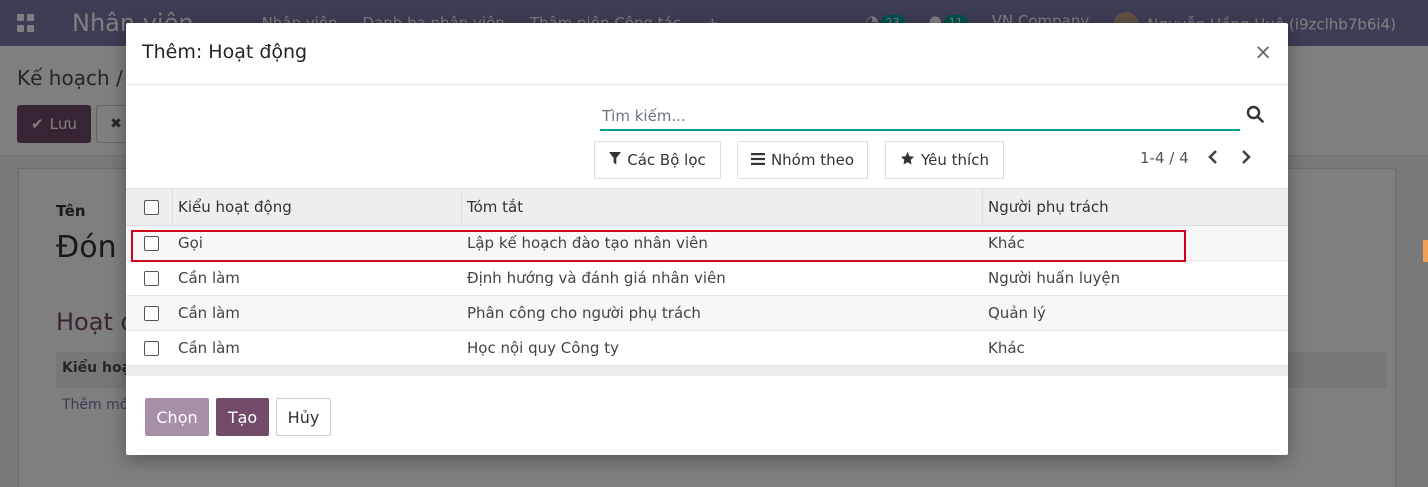  Describe the element at coordinates (543, 348) in the screenshot. I see `cell-summary: Học nội quy Công ty` at that location.